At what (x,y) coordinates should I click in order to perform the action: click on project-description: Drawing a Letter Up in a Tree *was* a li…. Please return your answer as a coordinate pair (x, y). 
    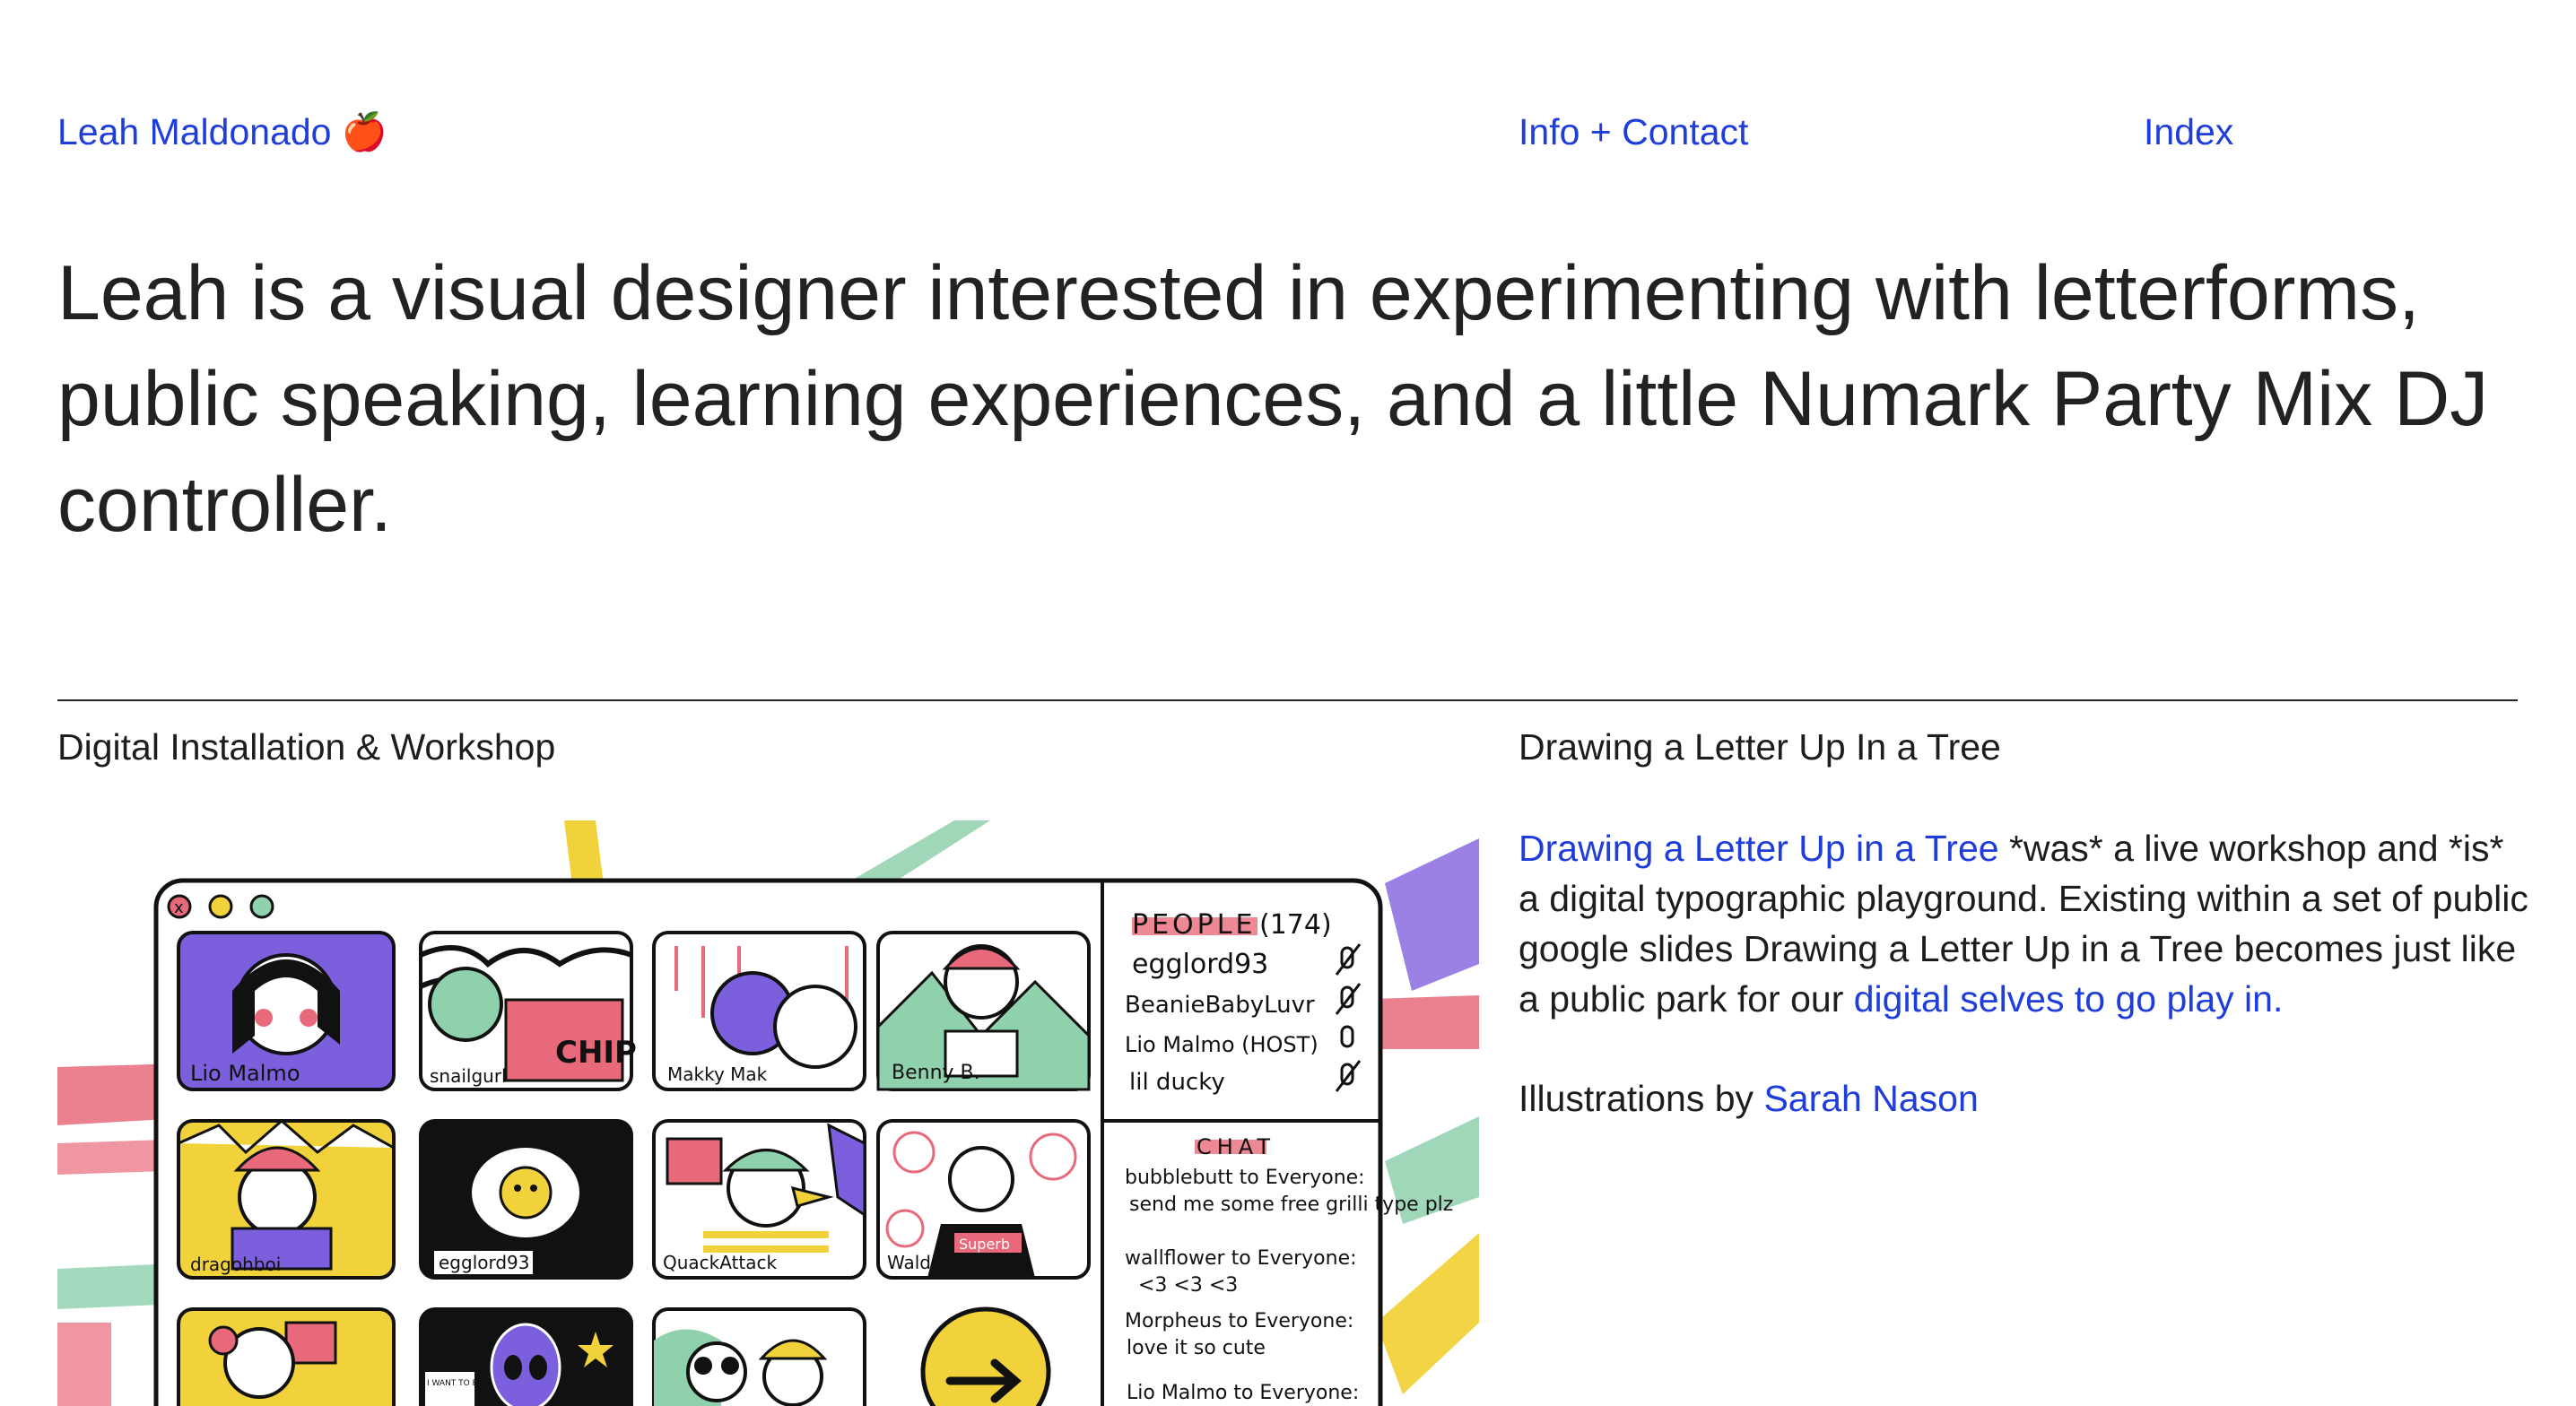
    Looking at the image, I should click on (2025, 923).